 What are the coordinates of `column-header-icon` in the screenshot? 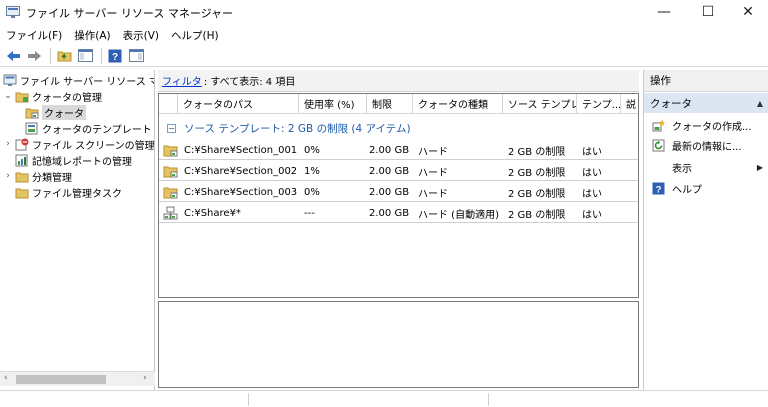 It's located at (168, 104).